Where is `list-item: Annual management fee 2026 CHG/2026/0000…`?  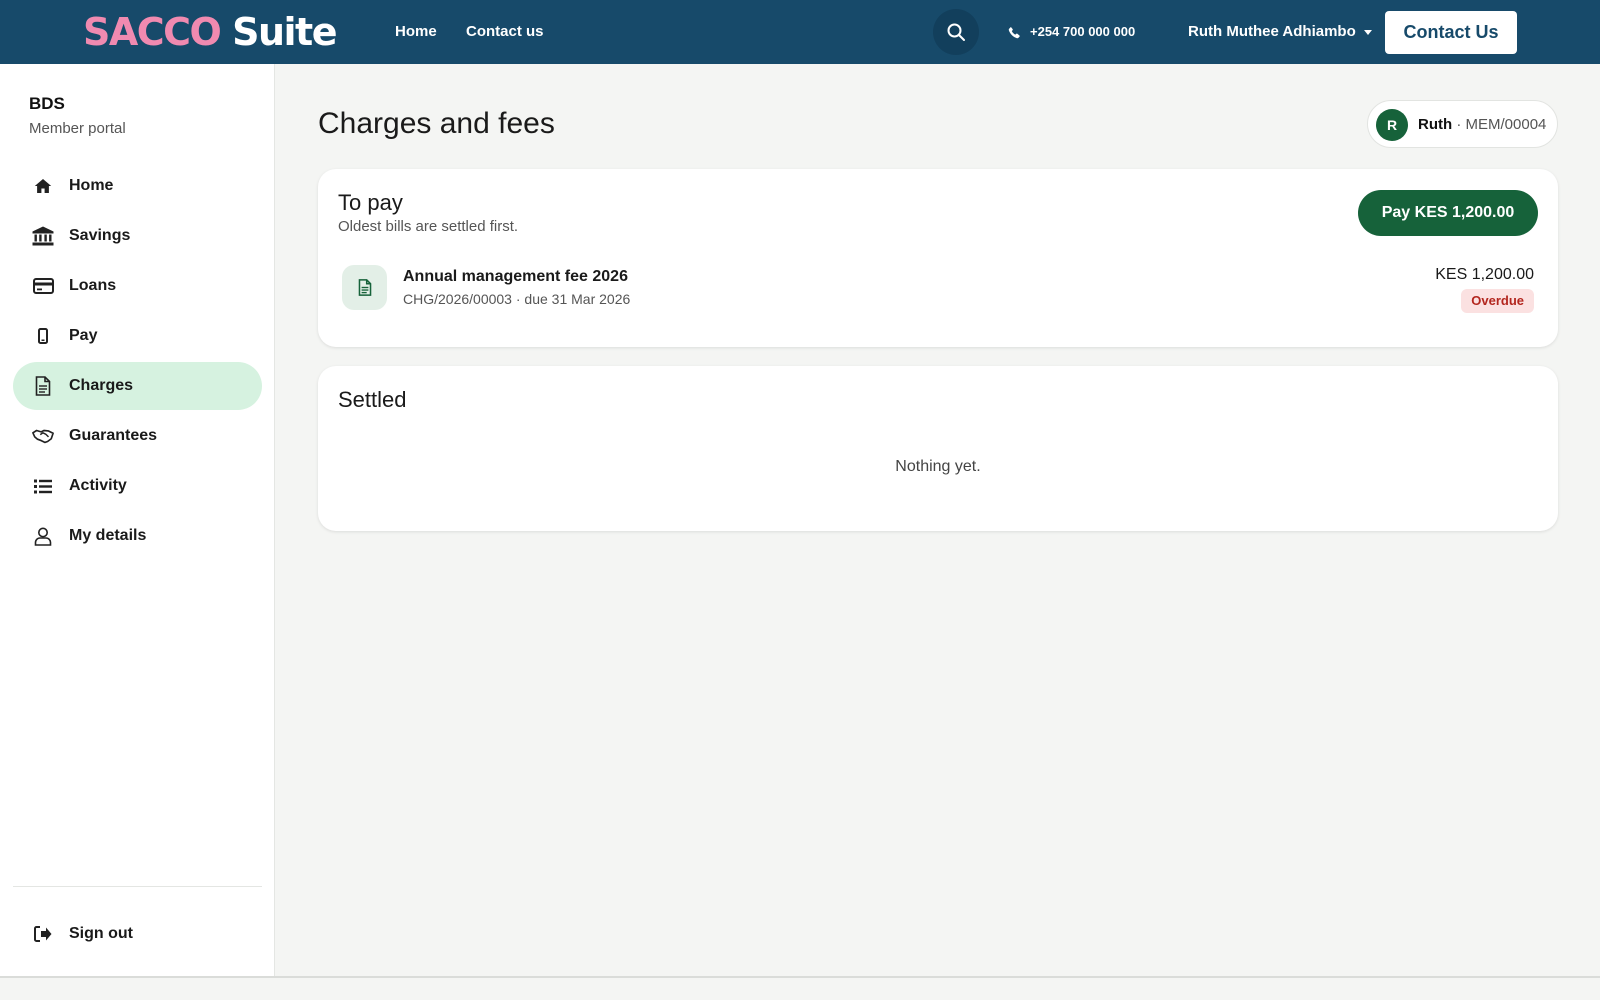 list-item: Annual management fee 2026 CHG/2026/0000… is located at coordinates (938, 293).